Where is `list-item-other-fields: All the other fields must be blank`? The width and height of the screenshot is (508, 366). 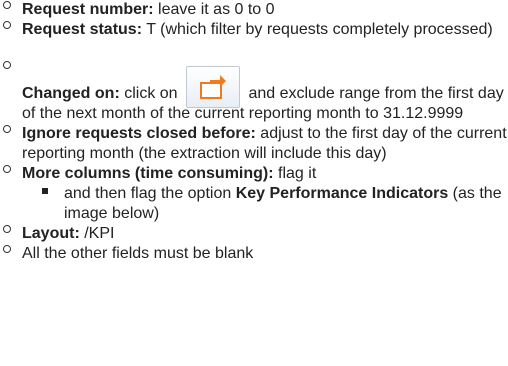
list-item-other-fields: All the other fields must be blank is located at coordinates (254, 254).